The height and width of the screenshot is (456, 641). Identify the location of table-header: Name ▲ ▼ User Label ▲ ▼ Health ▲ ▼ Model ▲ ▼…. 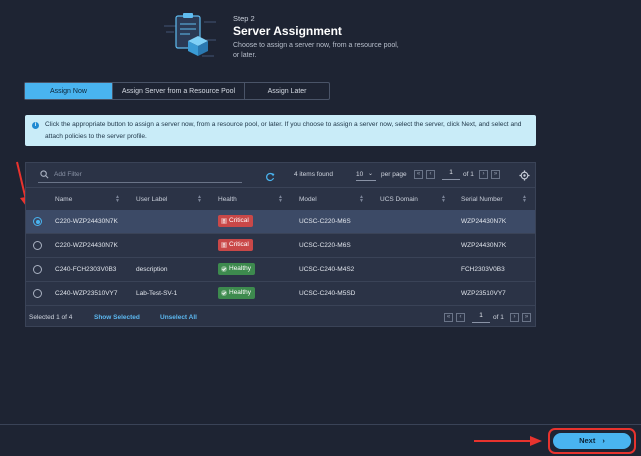
(280, 199).